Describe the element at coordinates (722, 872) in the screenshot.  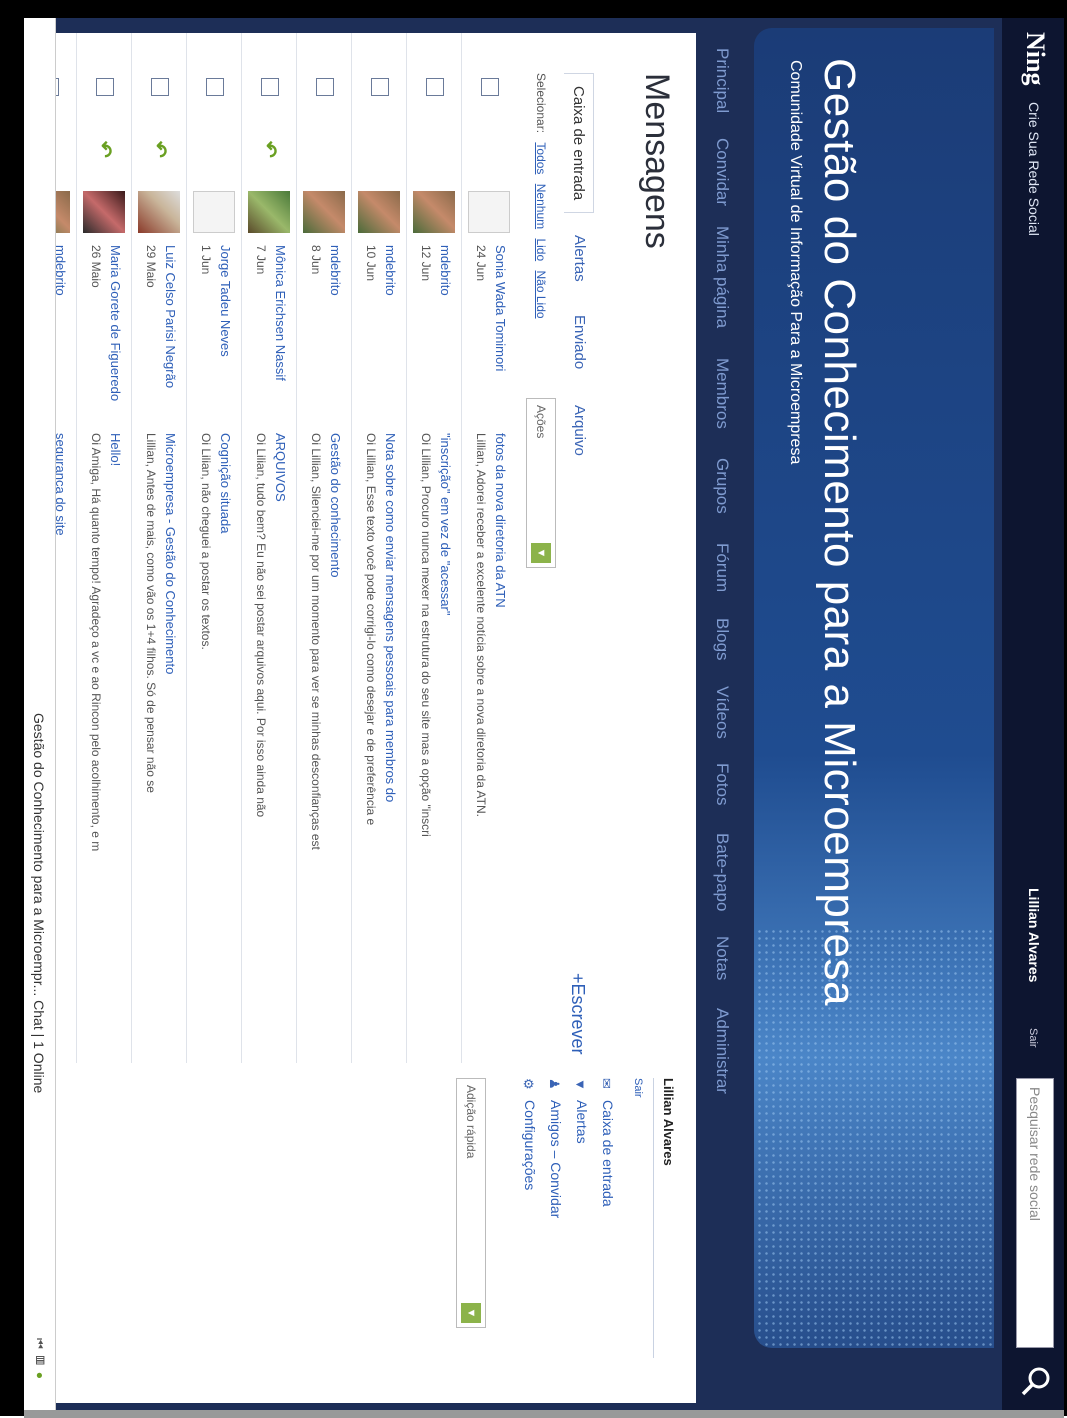
I see `nav-item-bate-papo: Bate-papo` at that location.